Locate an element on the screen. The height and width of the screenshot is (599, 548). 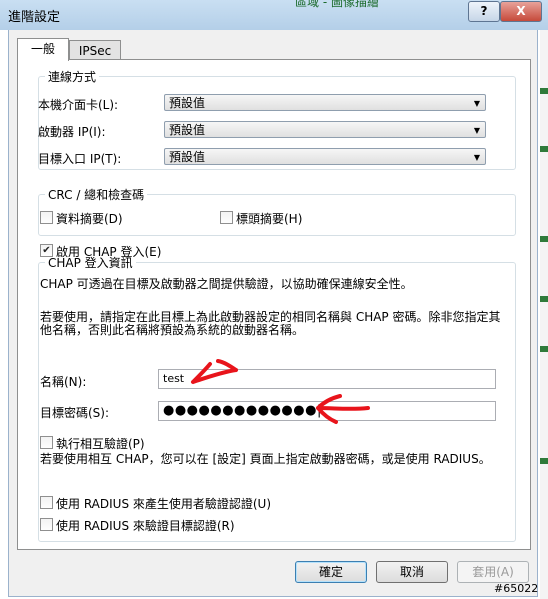
watermark-badge: #65022 is located at coordinates (516, 588).